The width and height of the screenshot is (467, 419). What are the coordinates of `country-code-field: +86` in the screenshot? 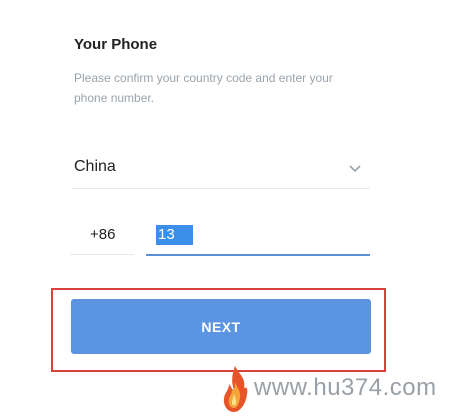 It's located at (102, 236).